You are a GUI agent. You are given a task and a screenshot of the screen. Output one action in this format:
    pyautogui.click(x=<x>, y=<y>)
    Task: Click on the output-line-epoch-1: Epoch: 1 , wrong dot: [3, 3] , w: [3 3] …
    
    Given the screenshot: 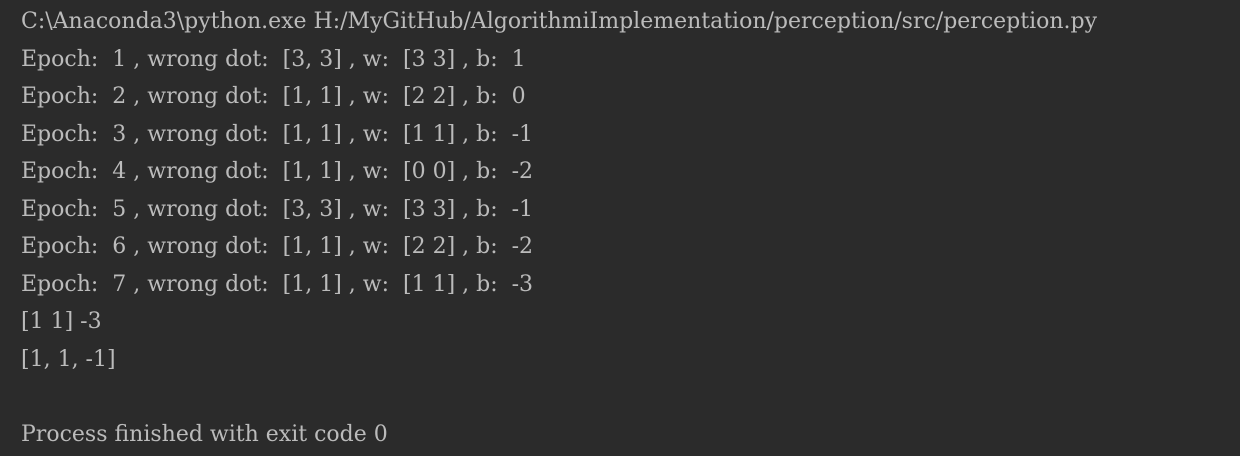 What is the action you would take?
    pyautogui.click(x=273, y=59)
    